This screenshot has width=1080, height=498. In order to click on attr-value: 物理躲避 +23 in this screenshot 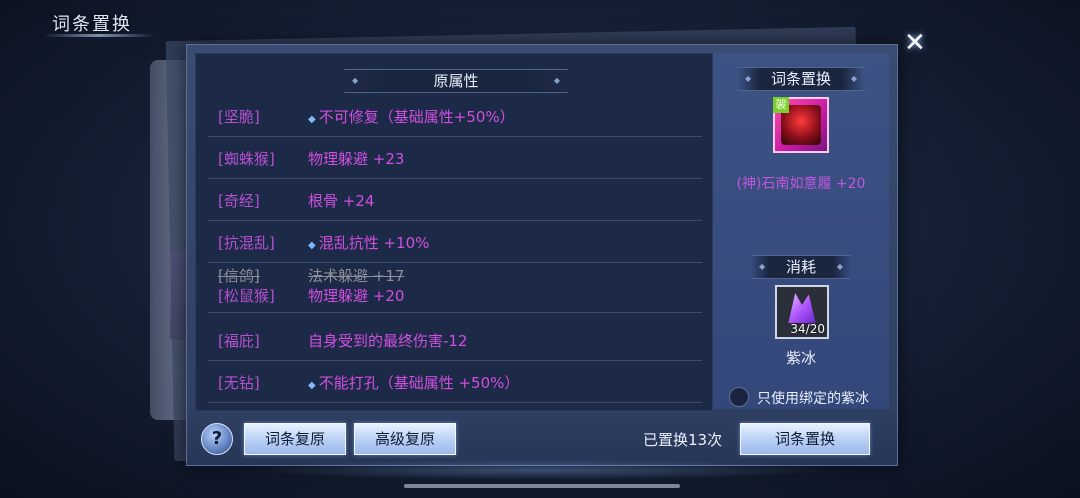, I will do `click(356, 159)`.